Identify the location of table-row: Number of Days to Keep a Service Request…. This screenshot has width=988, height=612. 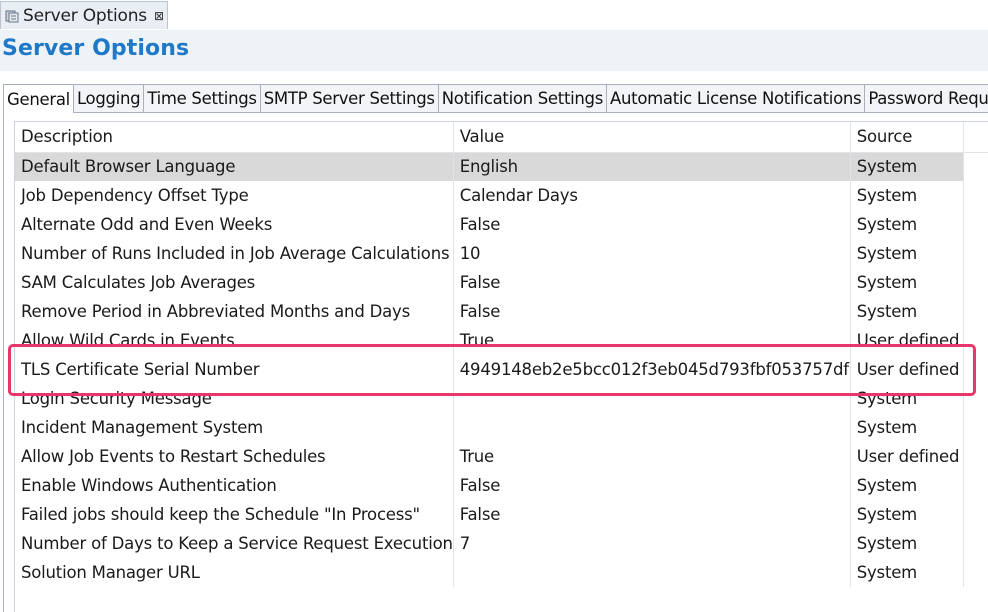
(501, 543).